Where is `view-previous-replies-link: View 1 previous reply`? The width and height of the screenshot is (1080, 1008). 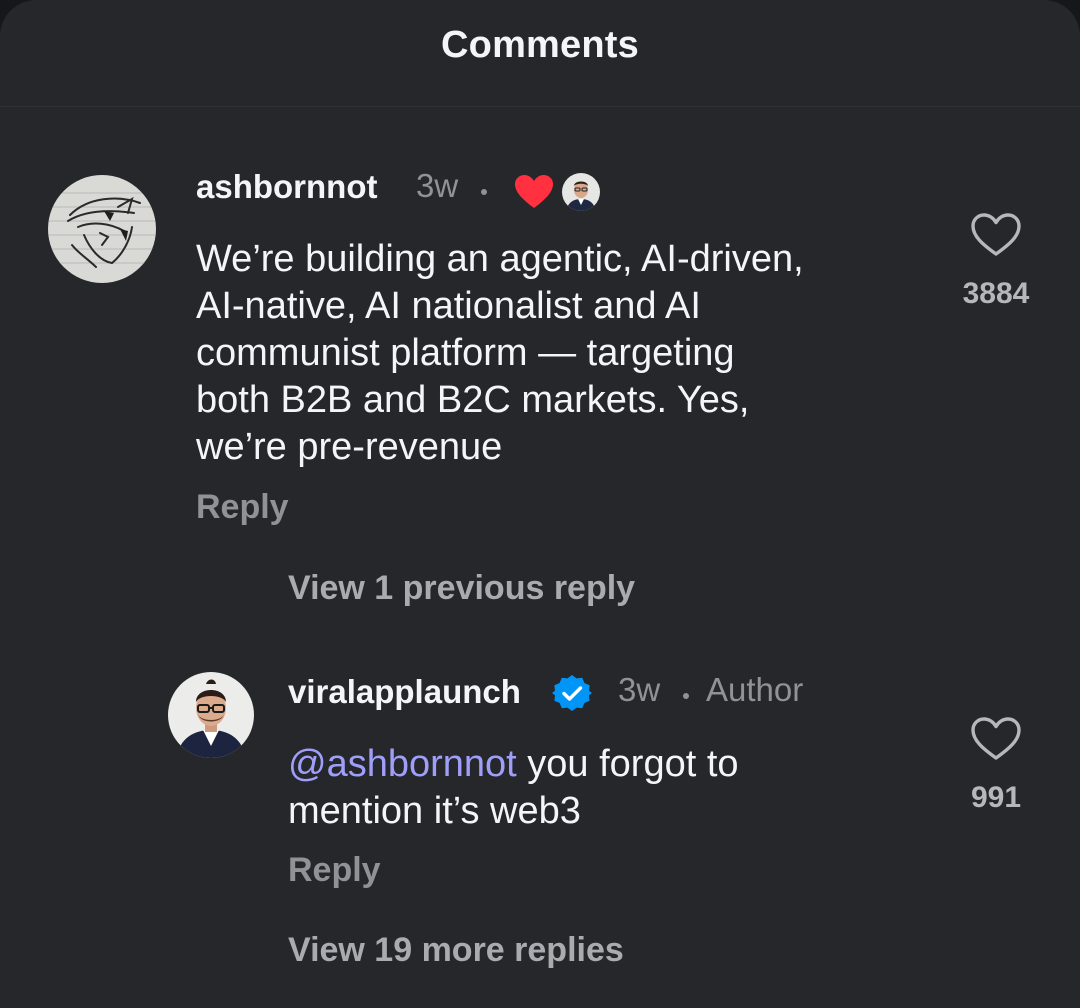 view-previous-replies-link: View 1 previous reply is located at coordinates (461, 588).